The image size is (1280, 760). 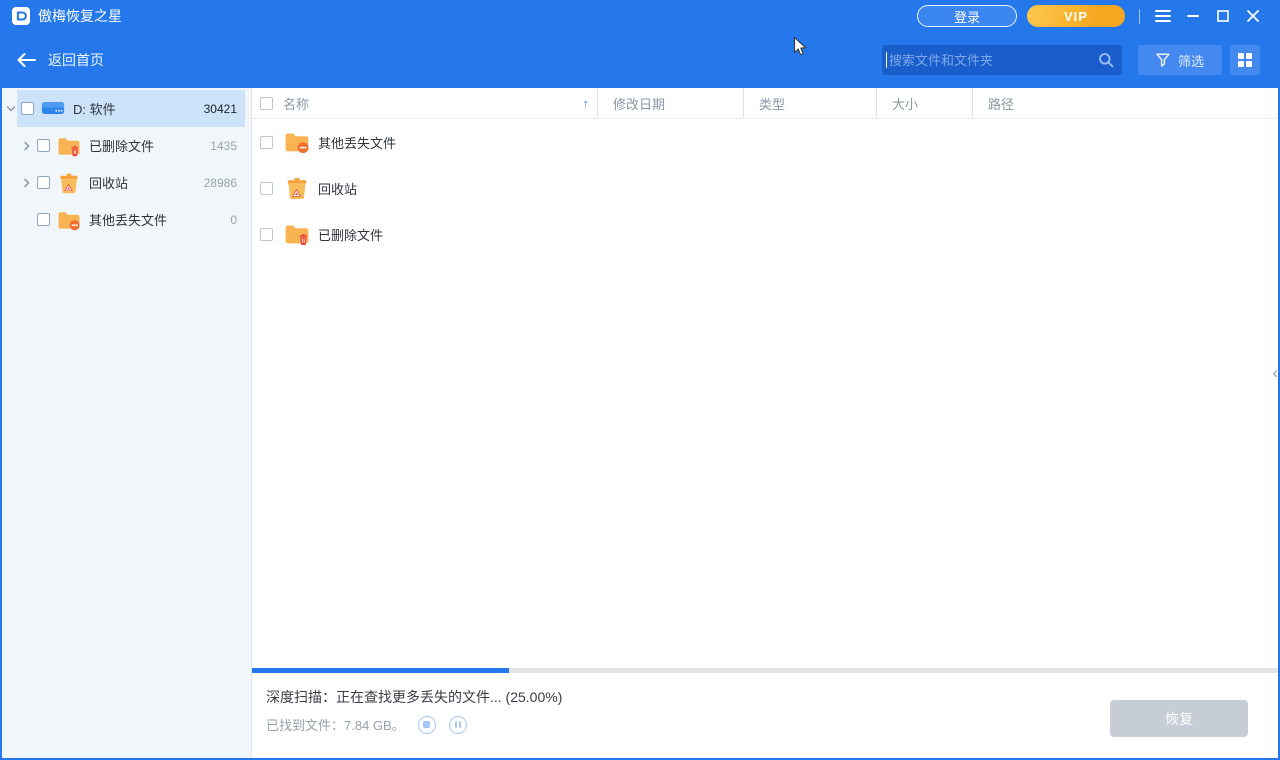 I want to click on maximize-button, so click(x=1223, y=16).